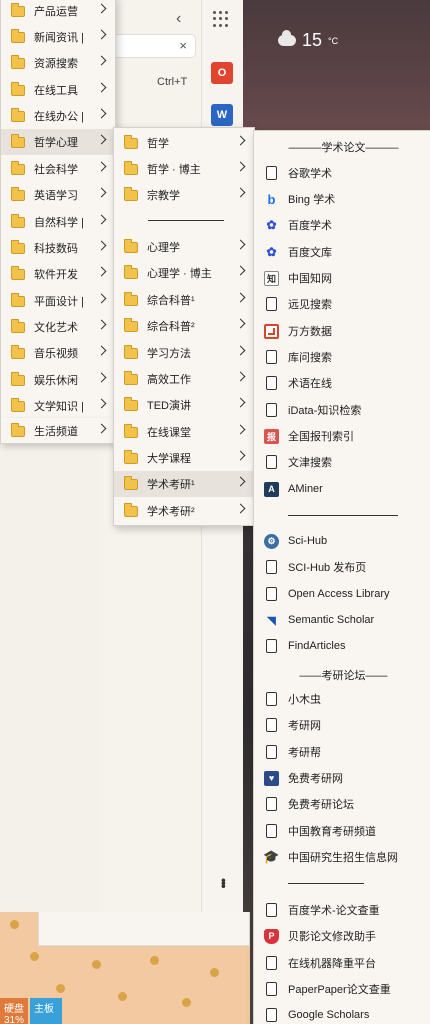  What do you see at coordinates (221, 19) in the screenshot?
I see `app-launcher-icon` at bounding box center [221, 19].